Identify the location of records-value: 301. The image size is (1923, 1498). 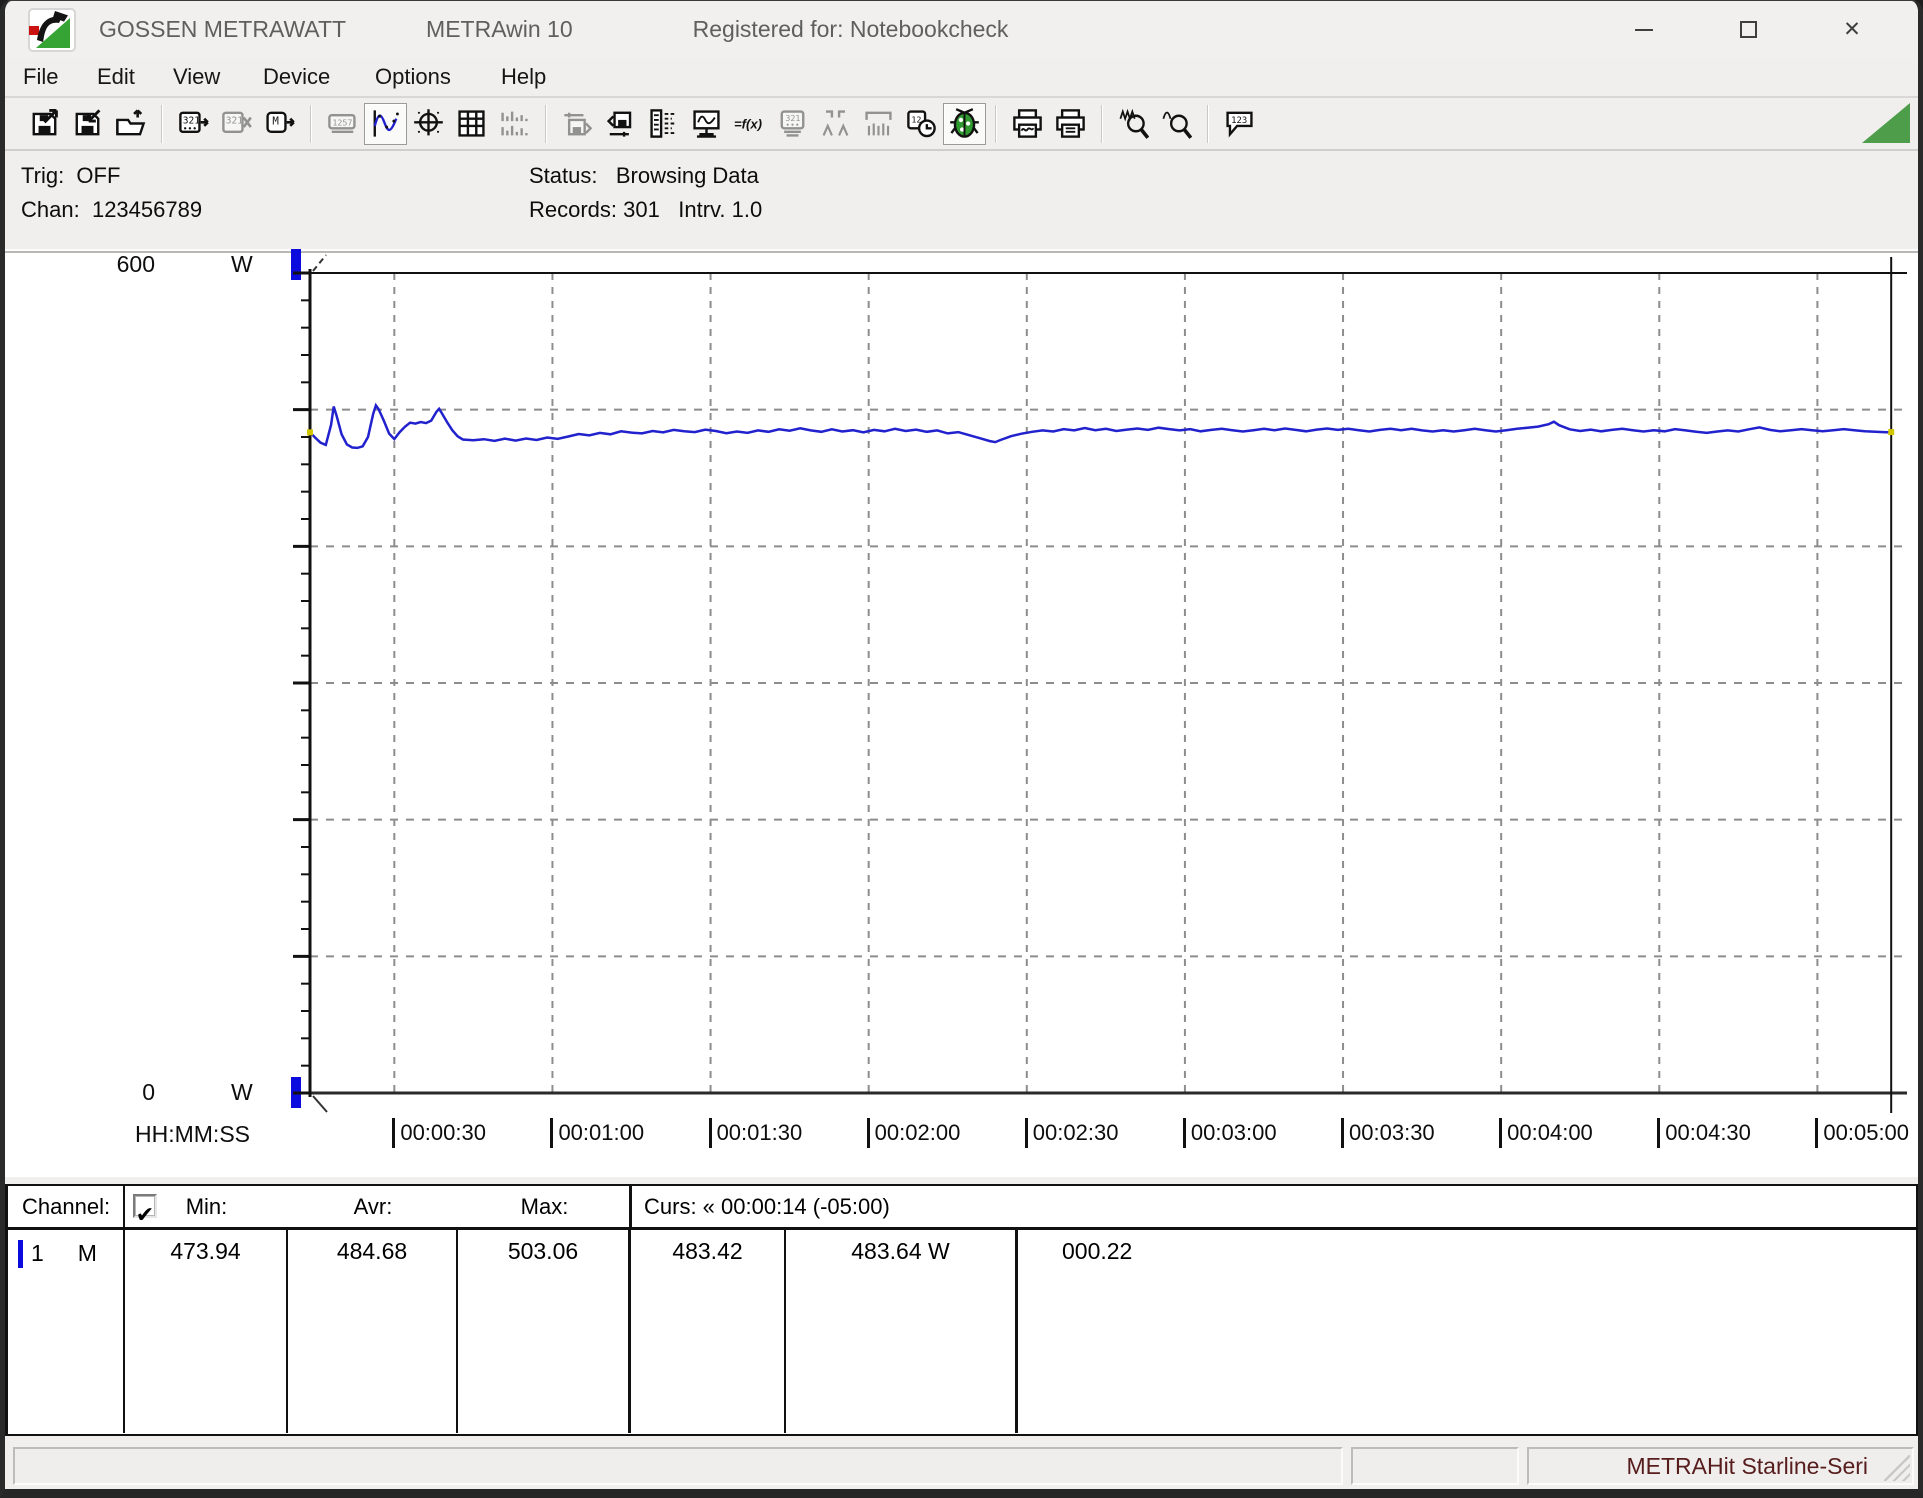
(641, 209).